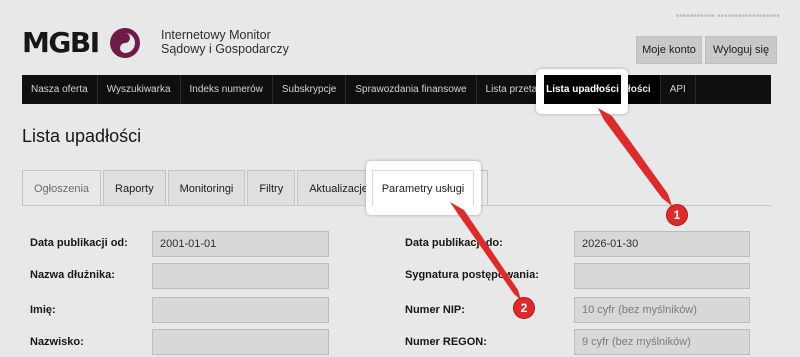  I want to click on annotation-badge-1: 1, so click(677, 215).